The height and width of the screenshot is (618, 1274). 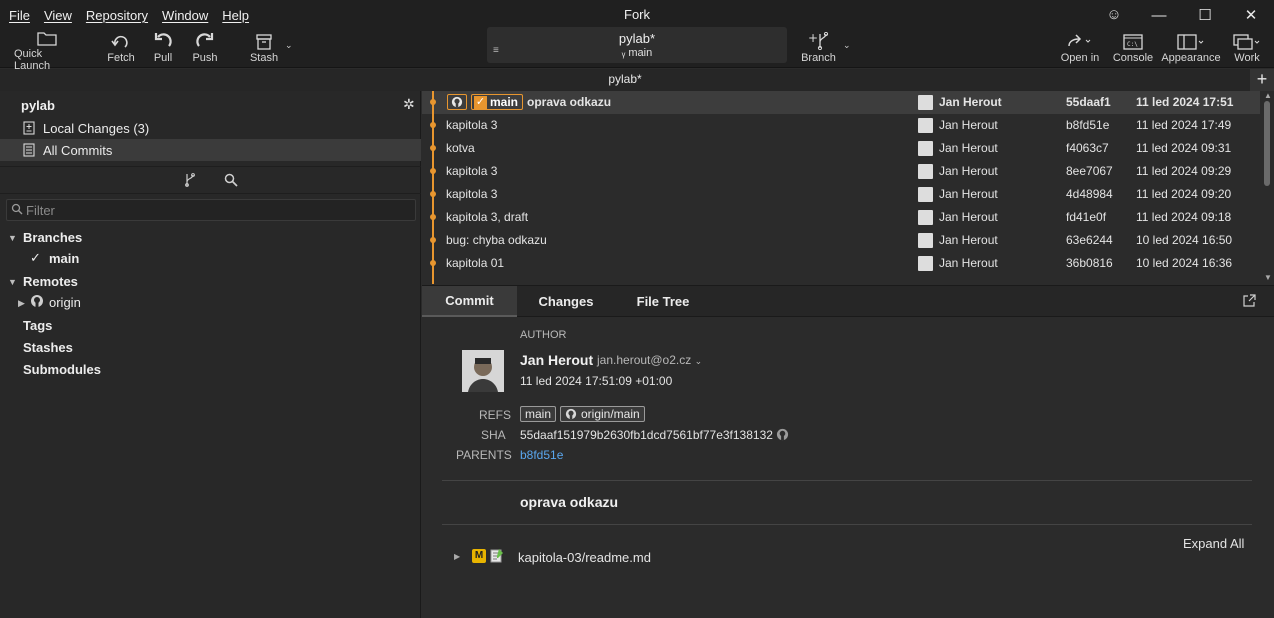 I want to click on check-icon: ✓, so click(x=35, y=257).